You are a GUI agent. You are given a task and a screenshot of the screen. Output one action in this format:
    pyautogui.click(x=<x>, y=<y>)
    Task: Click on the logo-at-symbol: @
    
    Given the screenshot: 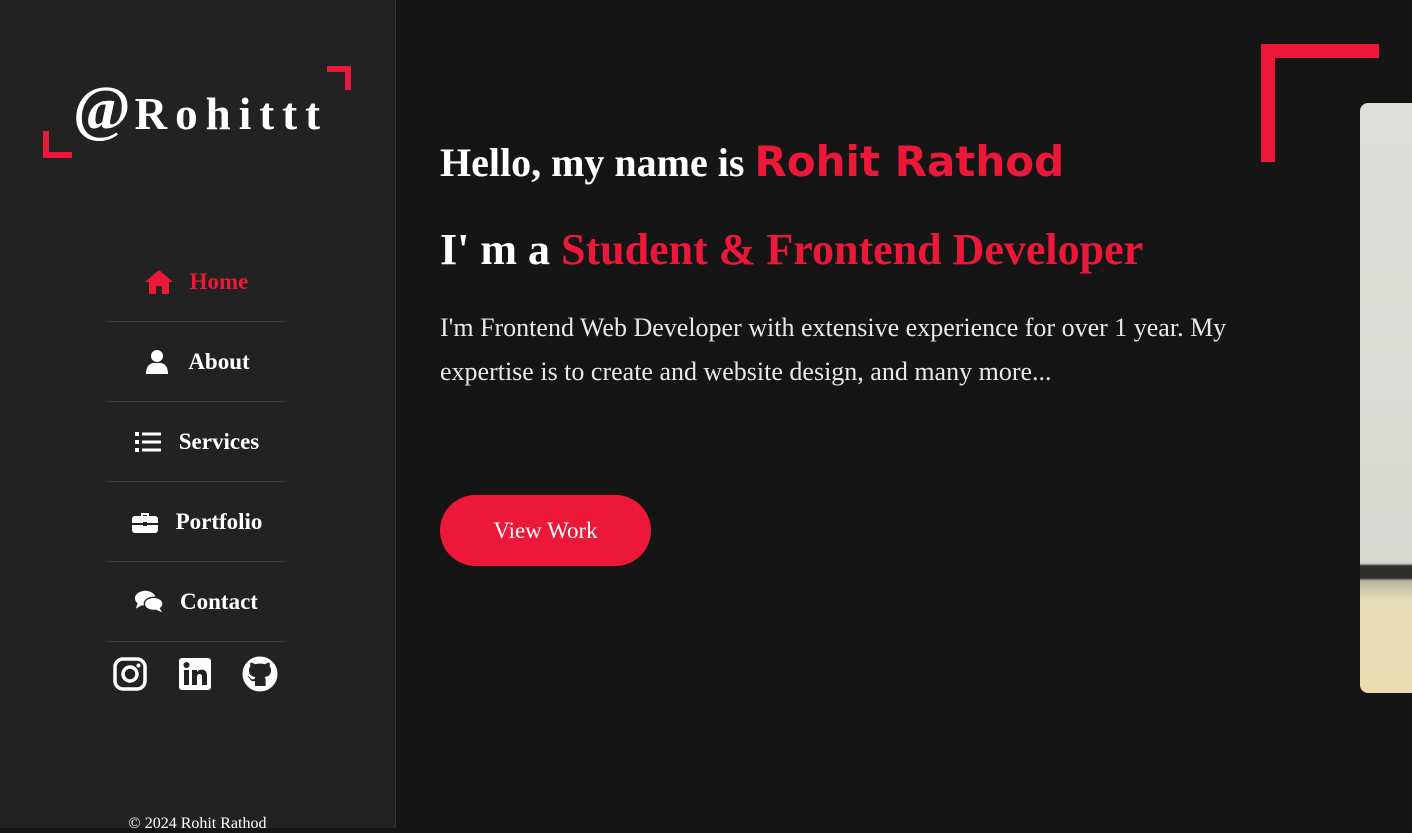 What is the action you would take?
    pyautogui.click(x=102, y=109)
    